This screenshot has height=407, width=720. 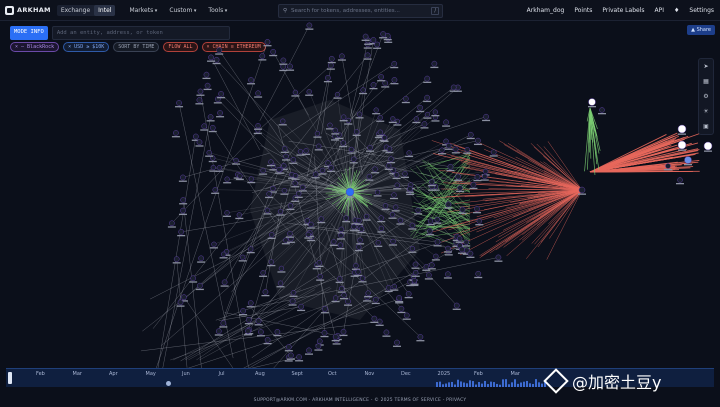 What do you see at coordinates (546, 10) in the screenshot?
I see `user-menu: Arkham_dog` at bounding box center [546, 10].